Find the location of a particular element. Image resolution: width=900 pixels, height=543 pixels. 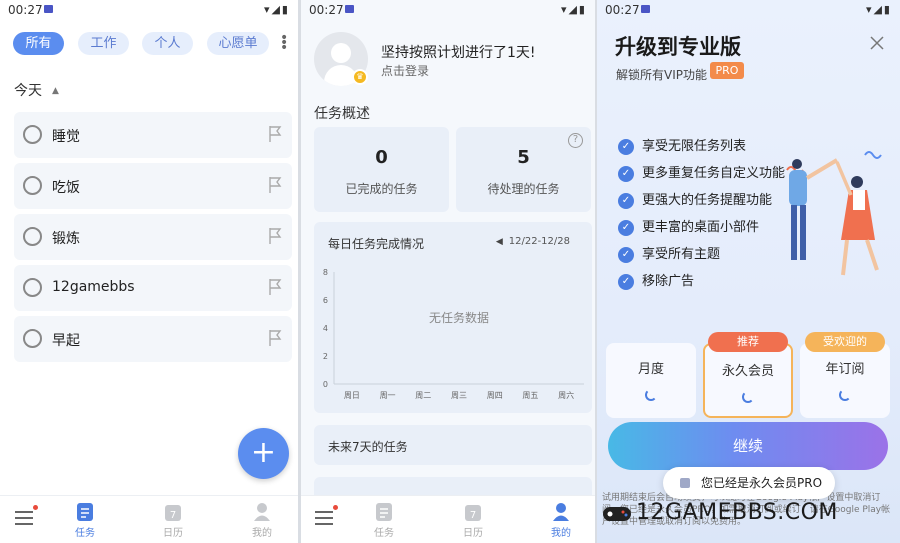

prev-week-icon: ◀ is located at coordinates (499, 242).